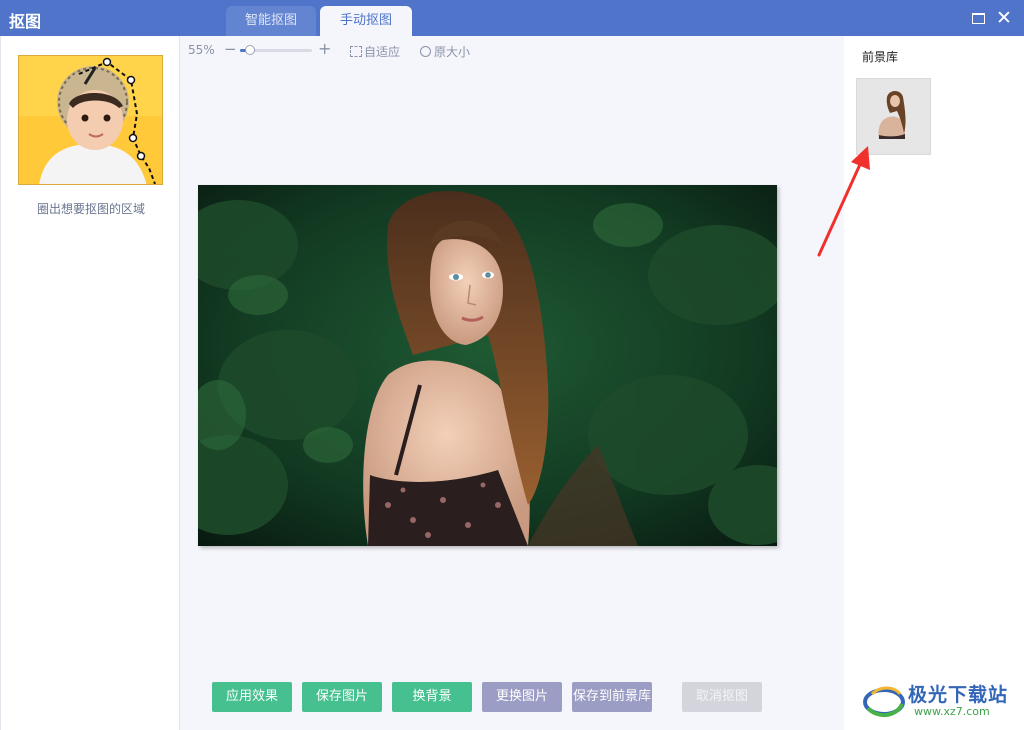 The width and height of the screenshot is (1024, 730). What do you see at coordinates (522, 697) in the screenshot?
I see `replace-image-button: 更换图片` at bounding box center [522, 697].